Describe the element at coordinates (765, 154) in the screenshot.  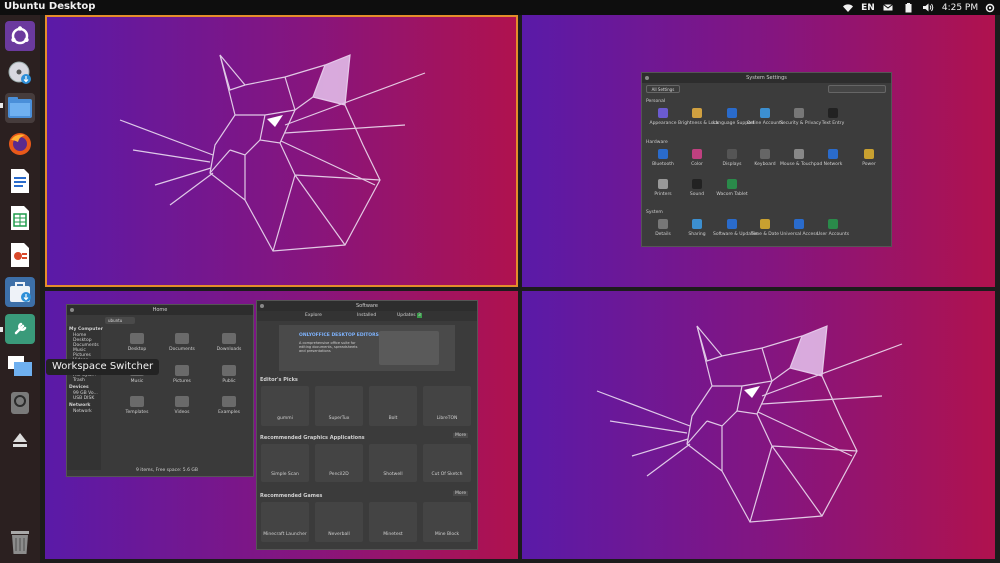
I see `keyboard-icon` at that location.